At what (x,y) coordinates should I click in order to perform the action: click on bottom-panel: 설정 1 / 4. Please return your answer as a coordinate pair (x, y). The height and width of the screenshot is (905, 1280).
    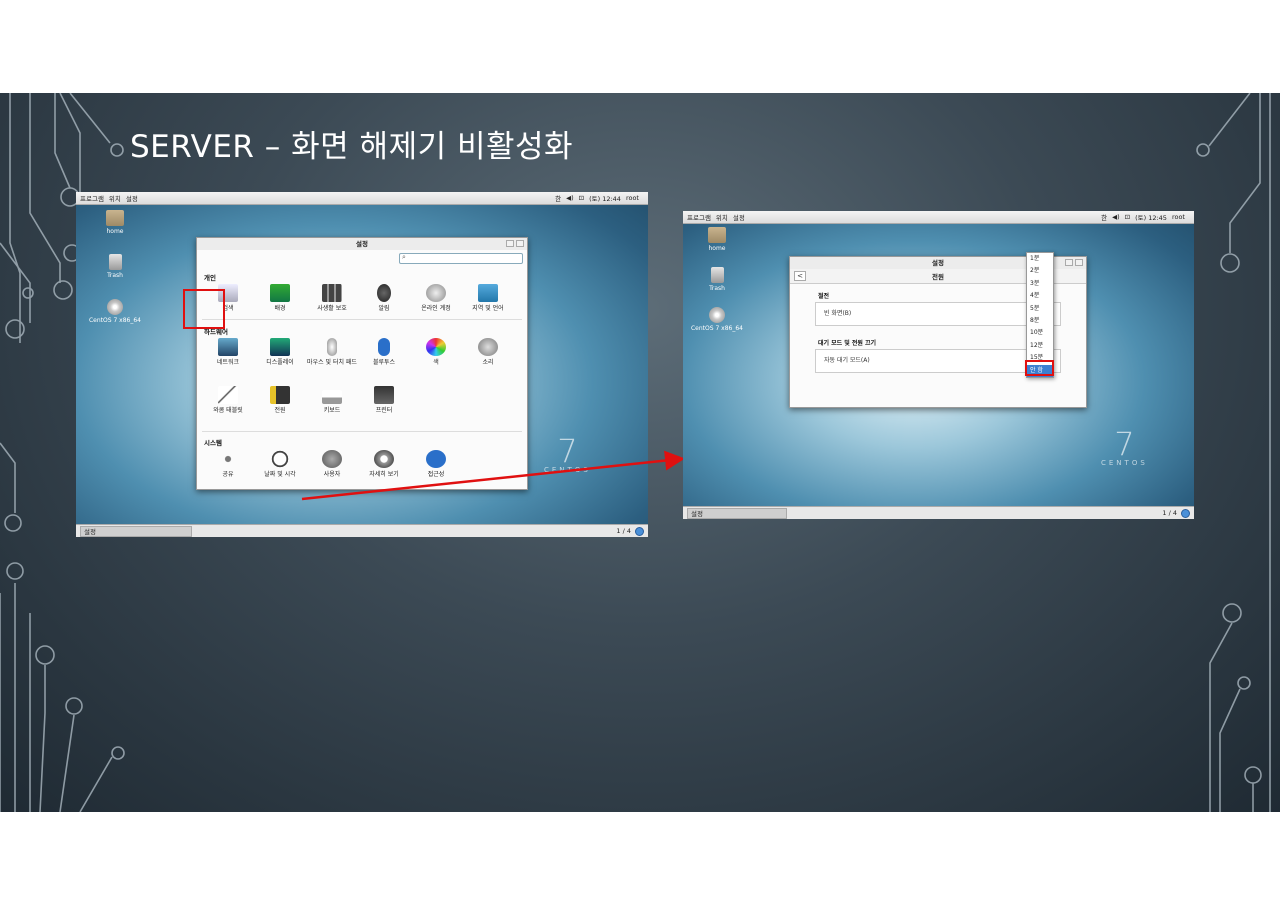
    Looking at the image, I should click on (938, 512).